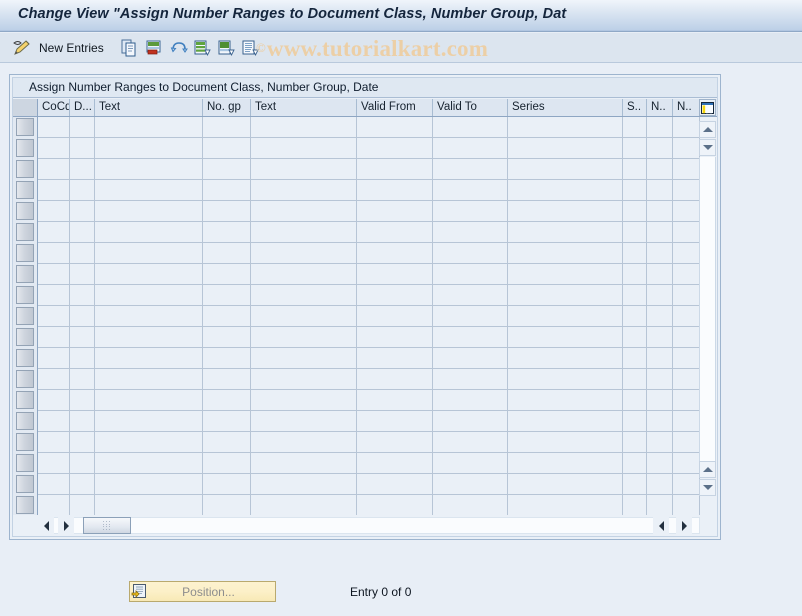 The width and height of the screenshot is (802, 616). I want to click on column-header-no_gp: No. gp, so click(227, 107).